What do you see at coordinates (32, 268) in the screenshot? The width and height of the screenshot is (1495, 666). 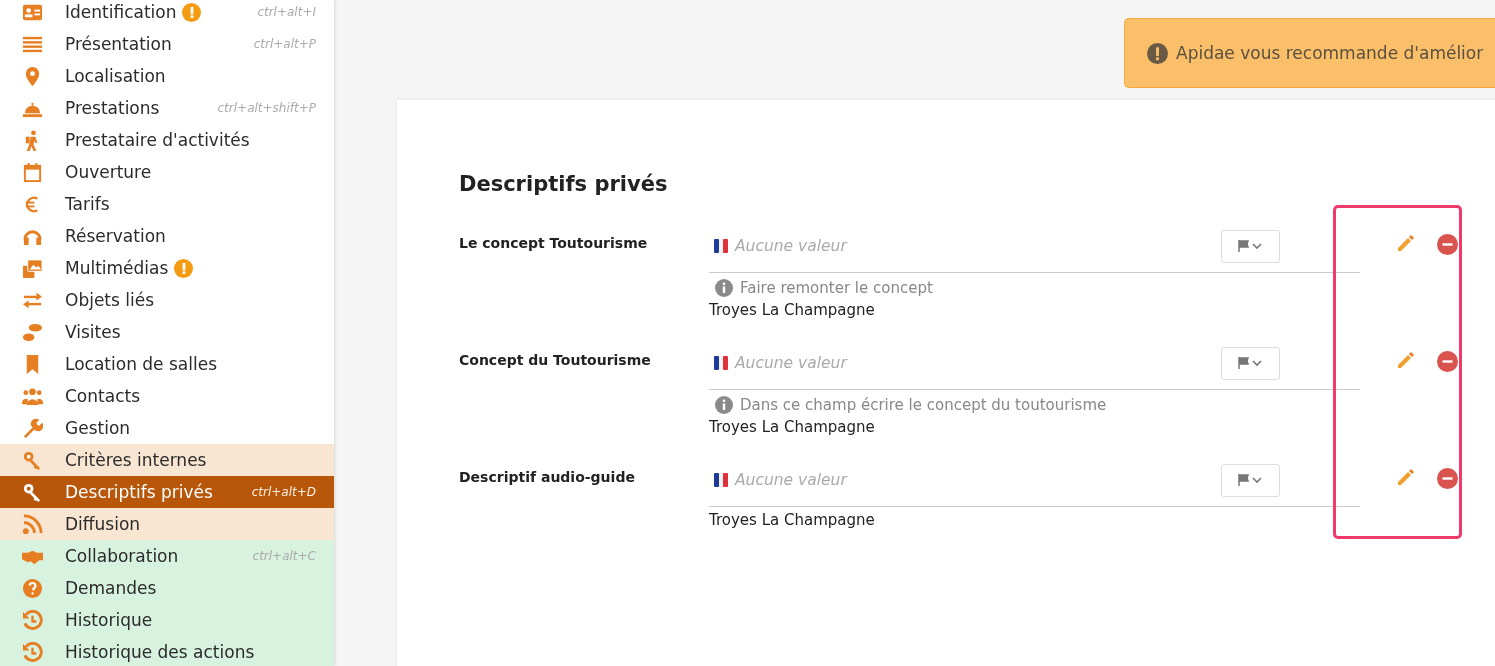 I see `images-icon` at bounding box center [32, 268].